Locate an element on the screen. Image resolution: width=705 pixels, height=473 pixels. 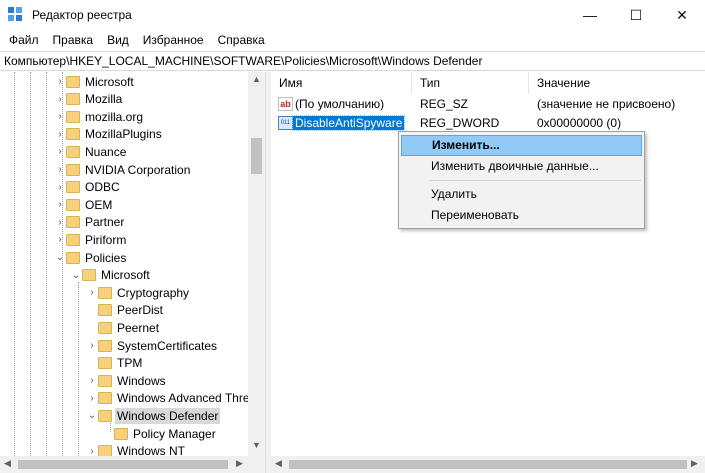
tree-hscroll-thumb is located at coordinates (123, 464).